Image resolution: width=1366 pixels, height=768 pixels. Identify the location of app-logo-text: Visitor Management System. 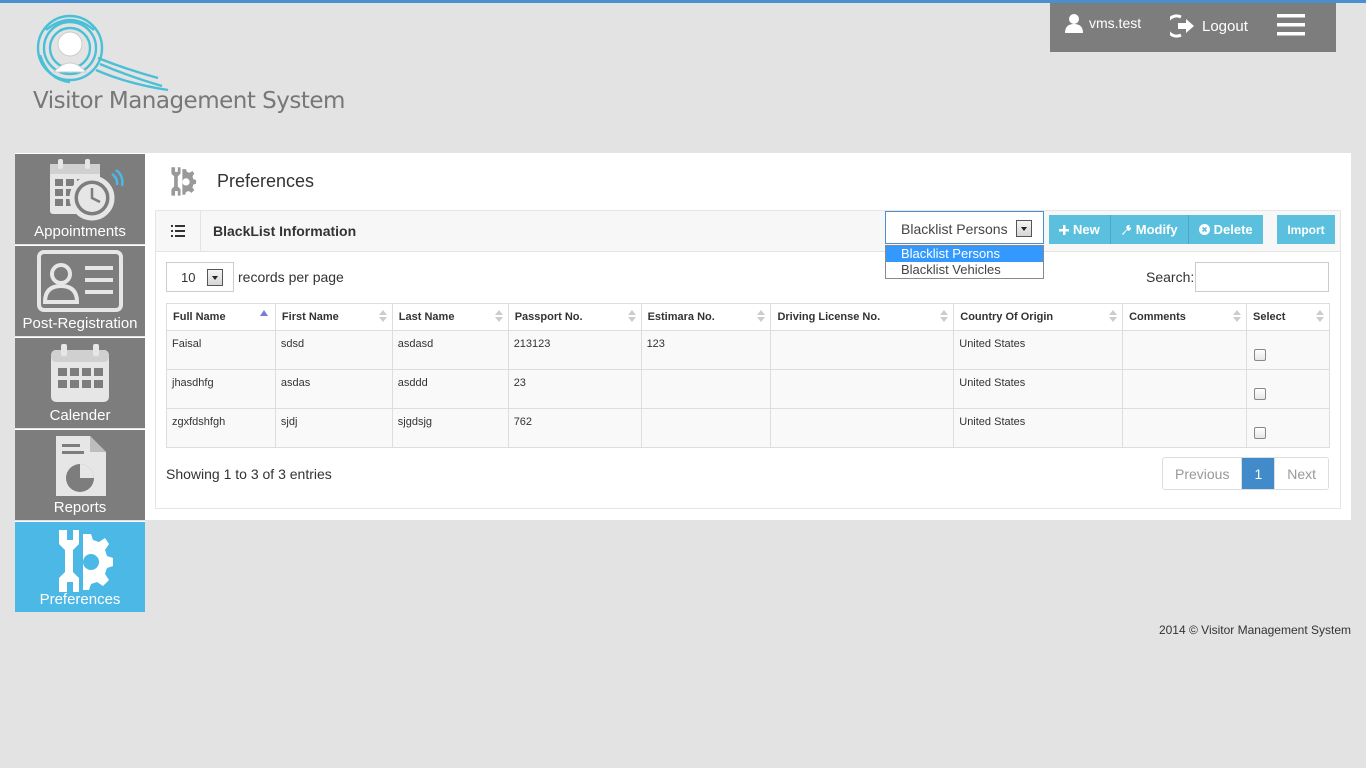
(189, 101).